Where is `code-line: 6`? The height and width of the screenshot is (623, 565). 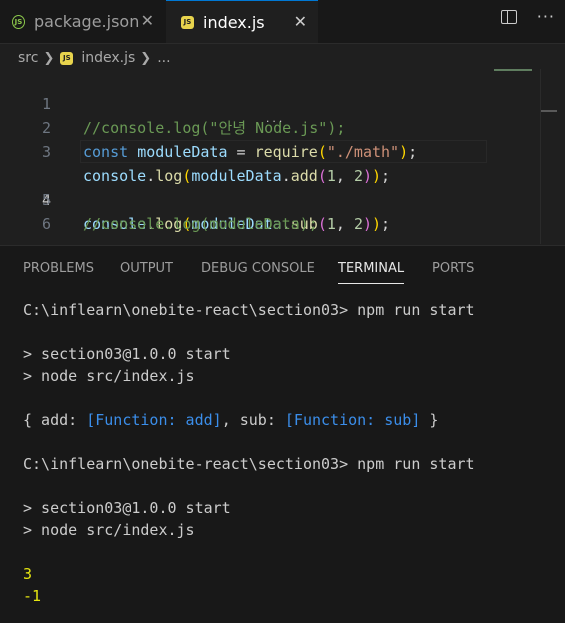
code-line: 6 is located at coordinates (270, 210).